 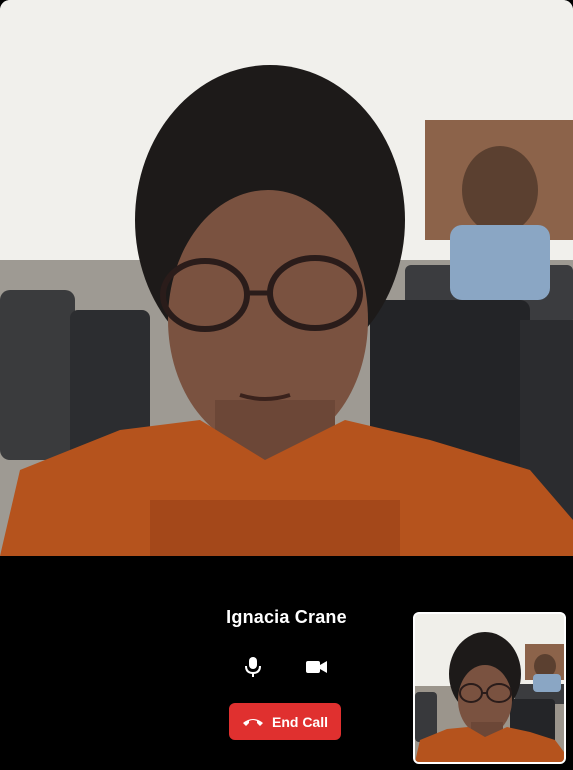 I want to click on mute-microphone-button, so click(x=253, y=667).